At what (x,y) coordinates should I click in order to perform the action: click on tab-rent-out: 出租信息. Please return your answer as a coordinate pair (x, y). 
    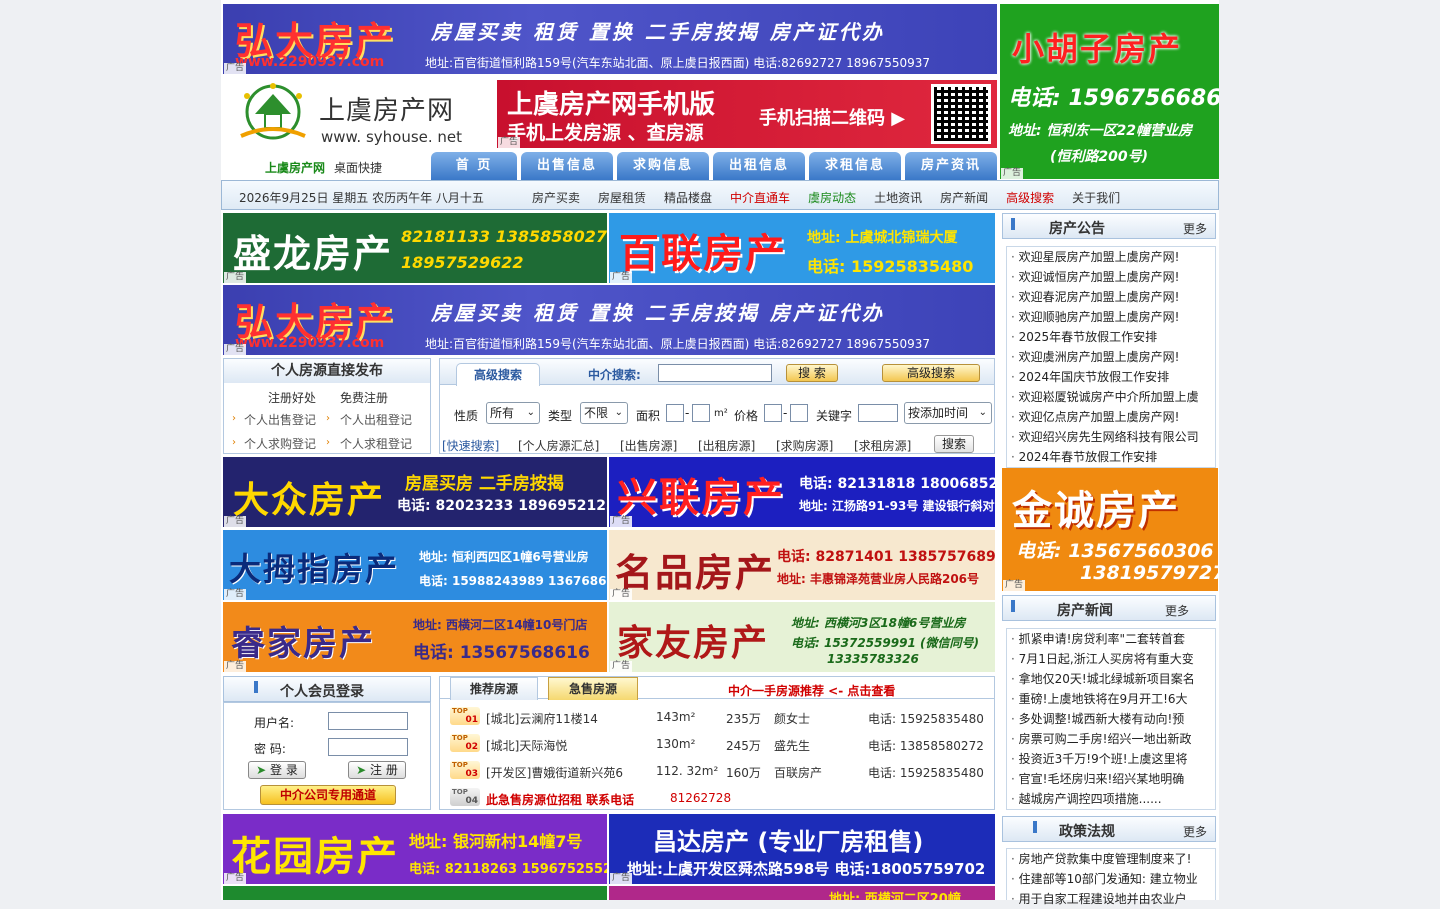
    Looking at the image, I should click on (759, 166).